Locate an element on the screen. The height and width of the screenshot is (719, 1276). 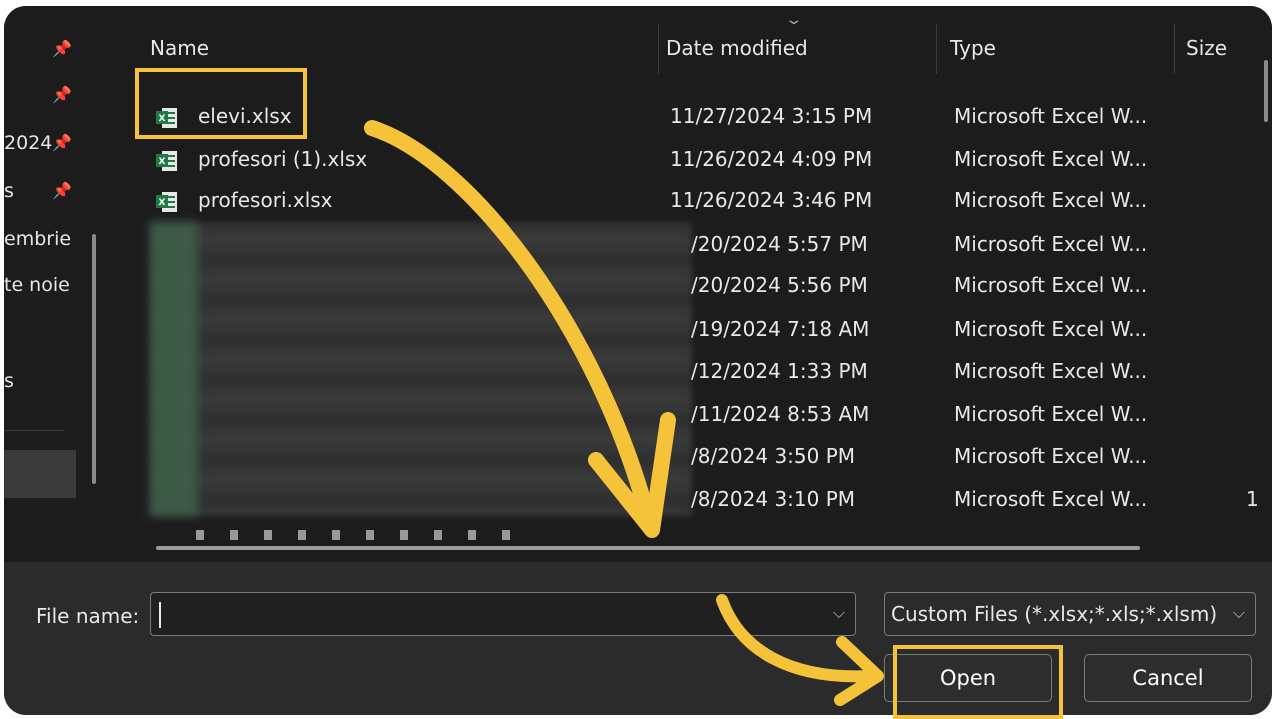
navigation-pane: 📌 📌 2024 📌 s 📌 embrie te noie s is located at coordinates (60, 284).